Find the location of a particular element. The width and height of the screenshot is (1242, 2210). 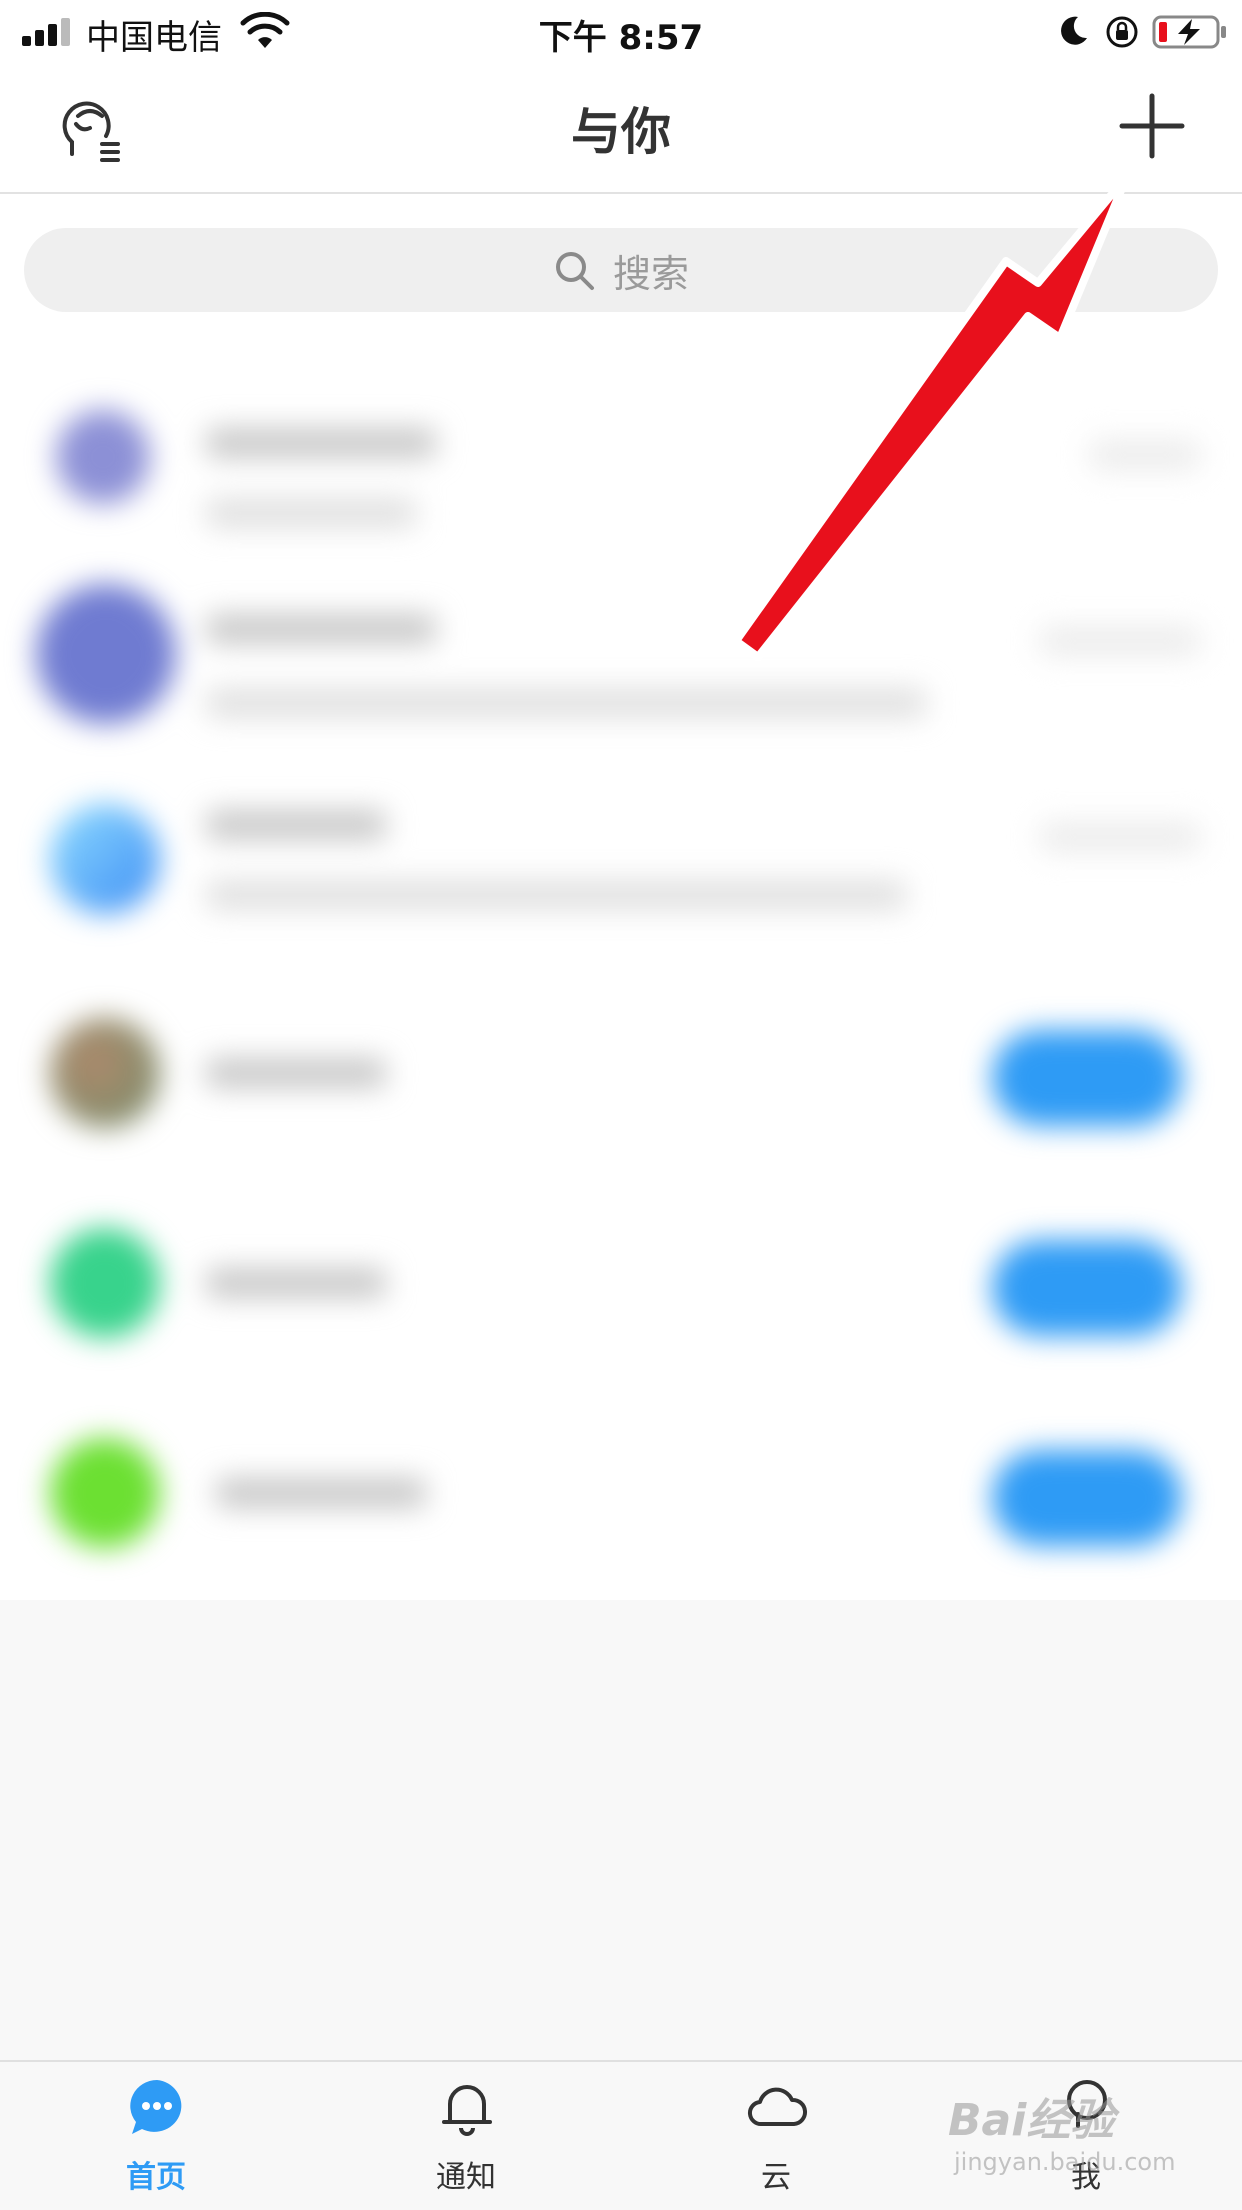

tab-label: 首页 is located at coordinates (156, 2177).